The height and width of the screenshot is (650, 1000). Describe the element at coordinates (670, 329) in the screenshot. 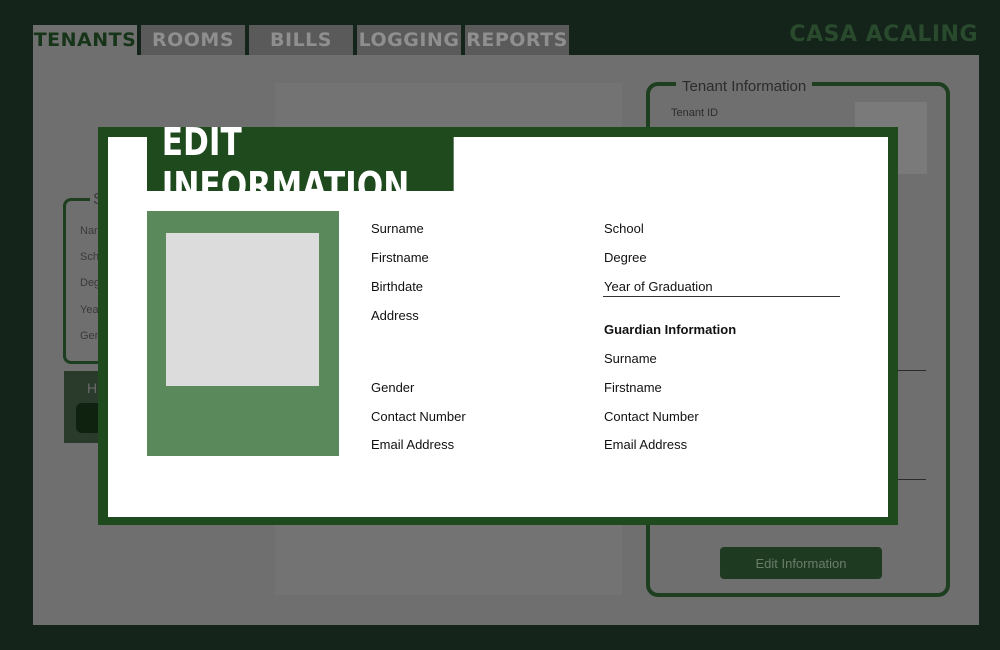

I see `guardian-information-header: Guardian Information` at that location.